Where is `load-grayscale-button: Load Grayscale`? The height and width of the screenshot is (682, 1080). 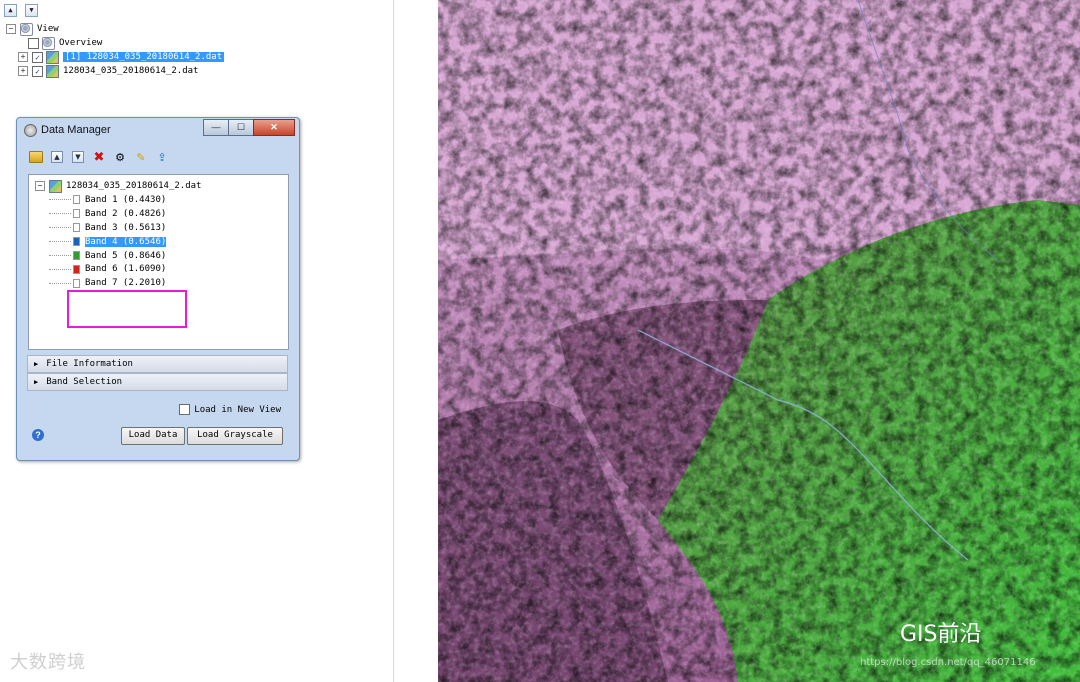 load-grayscale-button: Load Grayscale is located at coordinates (235, 436).